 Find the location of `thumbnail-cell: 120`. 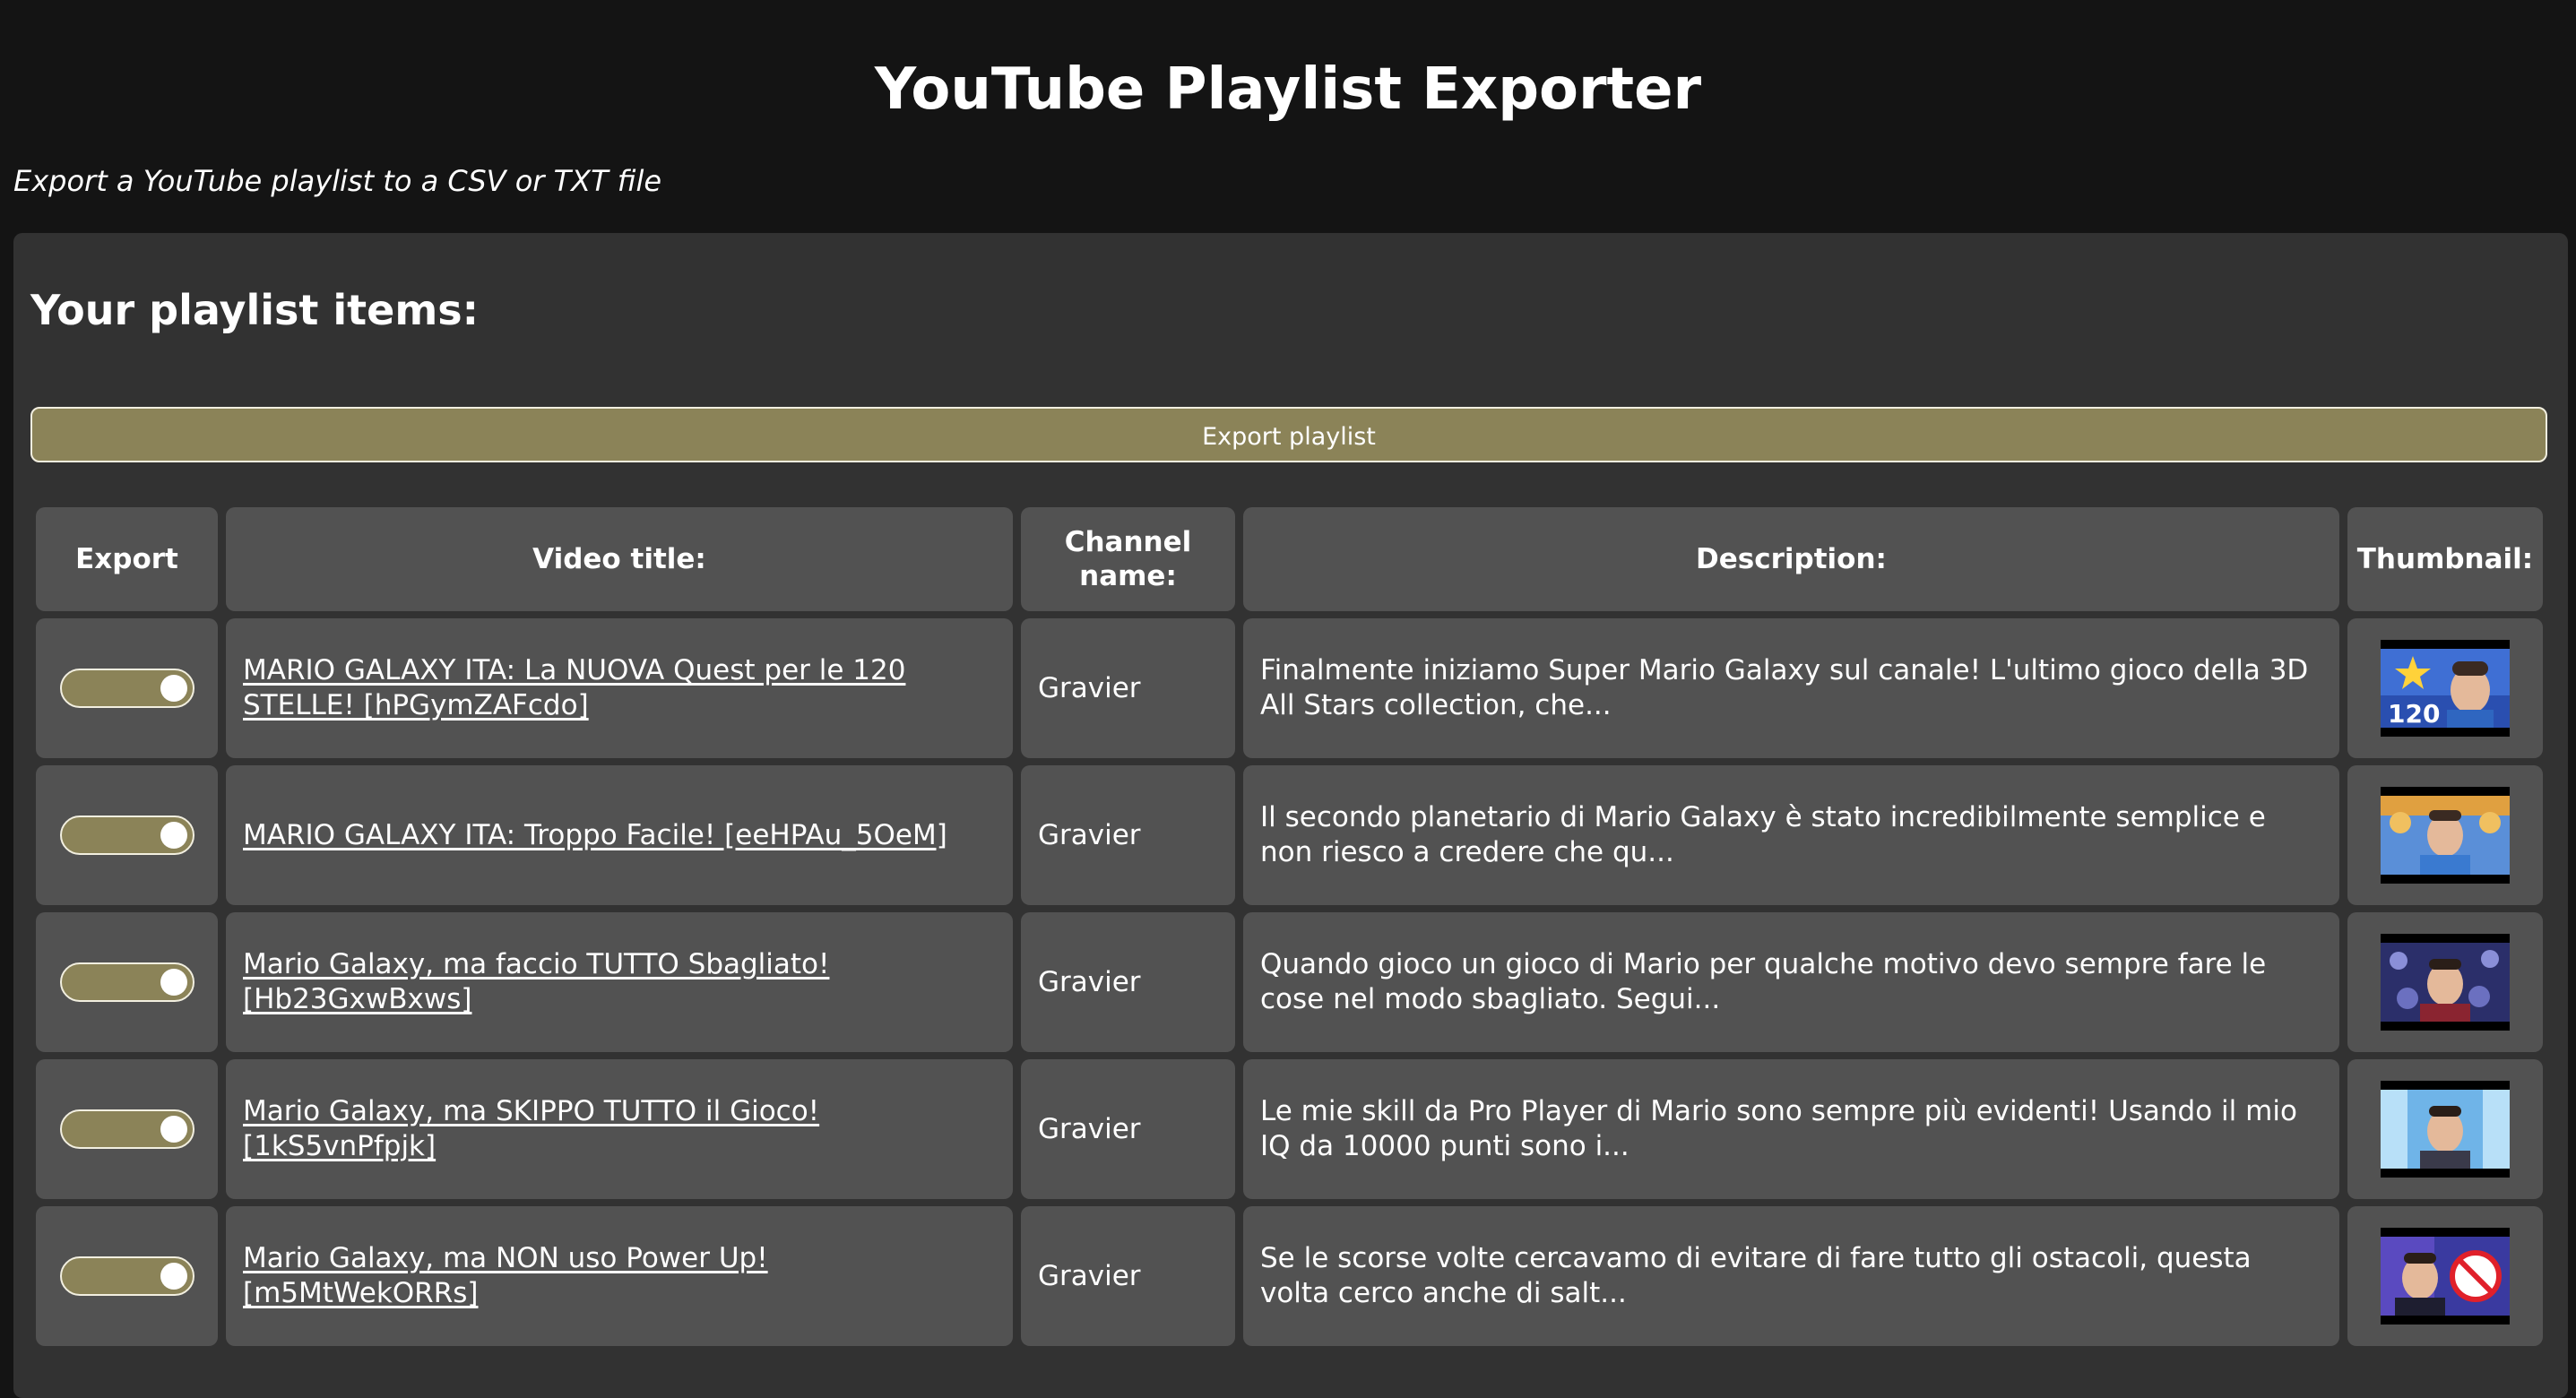

thumbnail-cell: 120 is located at coordinates (2445, 688).